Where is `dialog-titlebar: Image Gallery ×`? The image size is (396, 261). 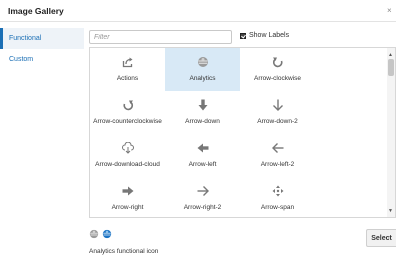 dialog-titlebar: Image Gallery × is located at coordinates (198, 11).